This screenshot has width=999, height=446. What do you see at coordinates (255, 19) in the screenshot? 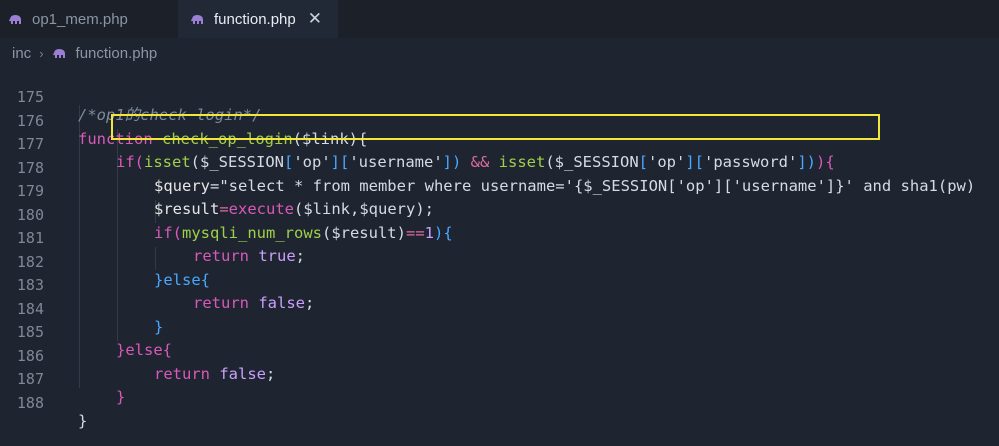
I see `tab-label: function.php` at bounding box center [255, 19].